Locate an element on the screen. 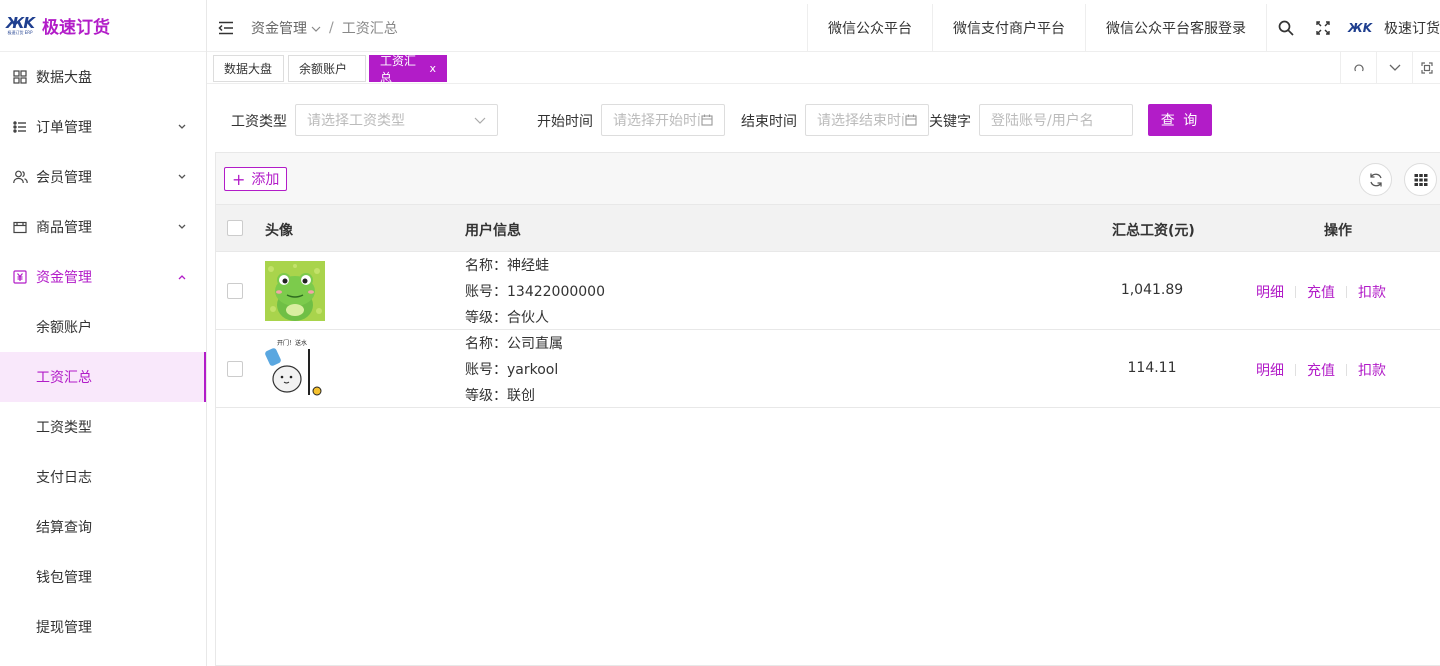 This screenshot has height=666, width=1440. submenu-item-salary-type: 工资类型 is located at coordinates (103, 427).